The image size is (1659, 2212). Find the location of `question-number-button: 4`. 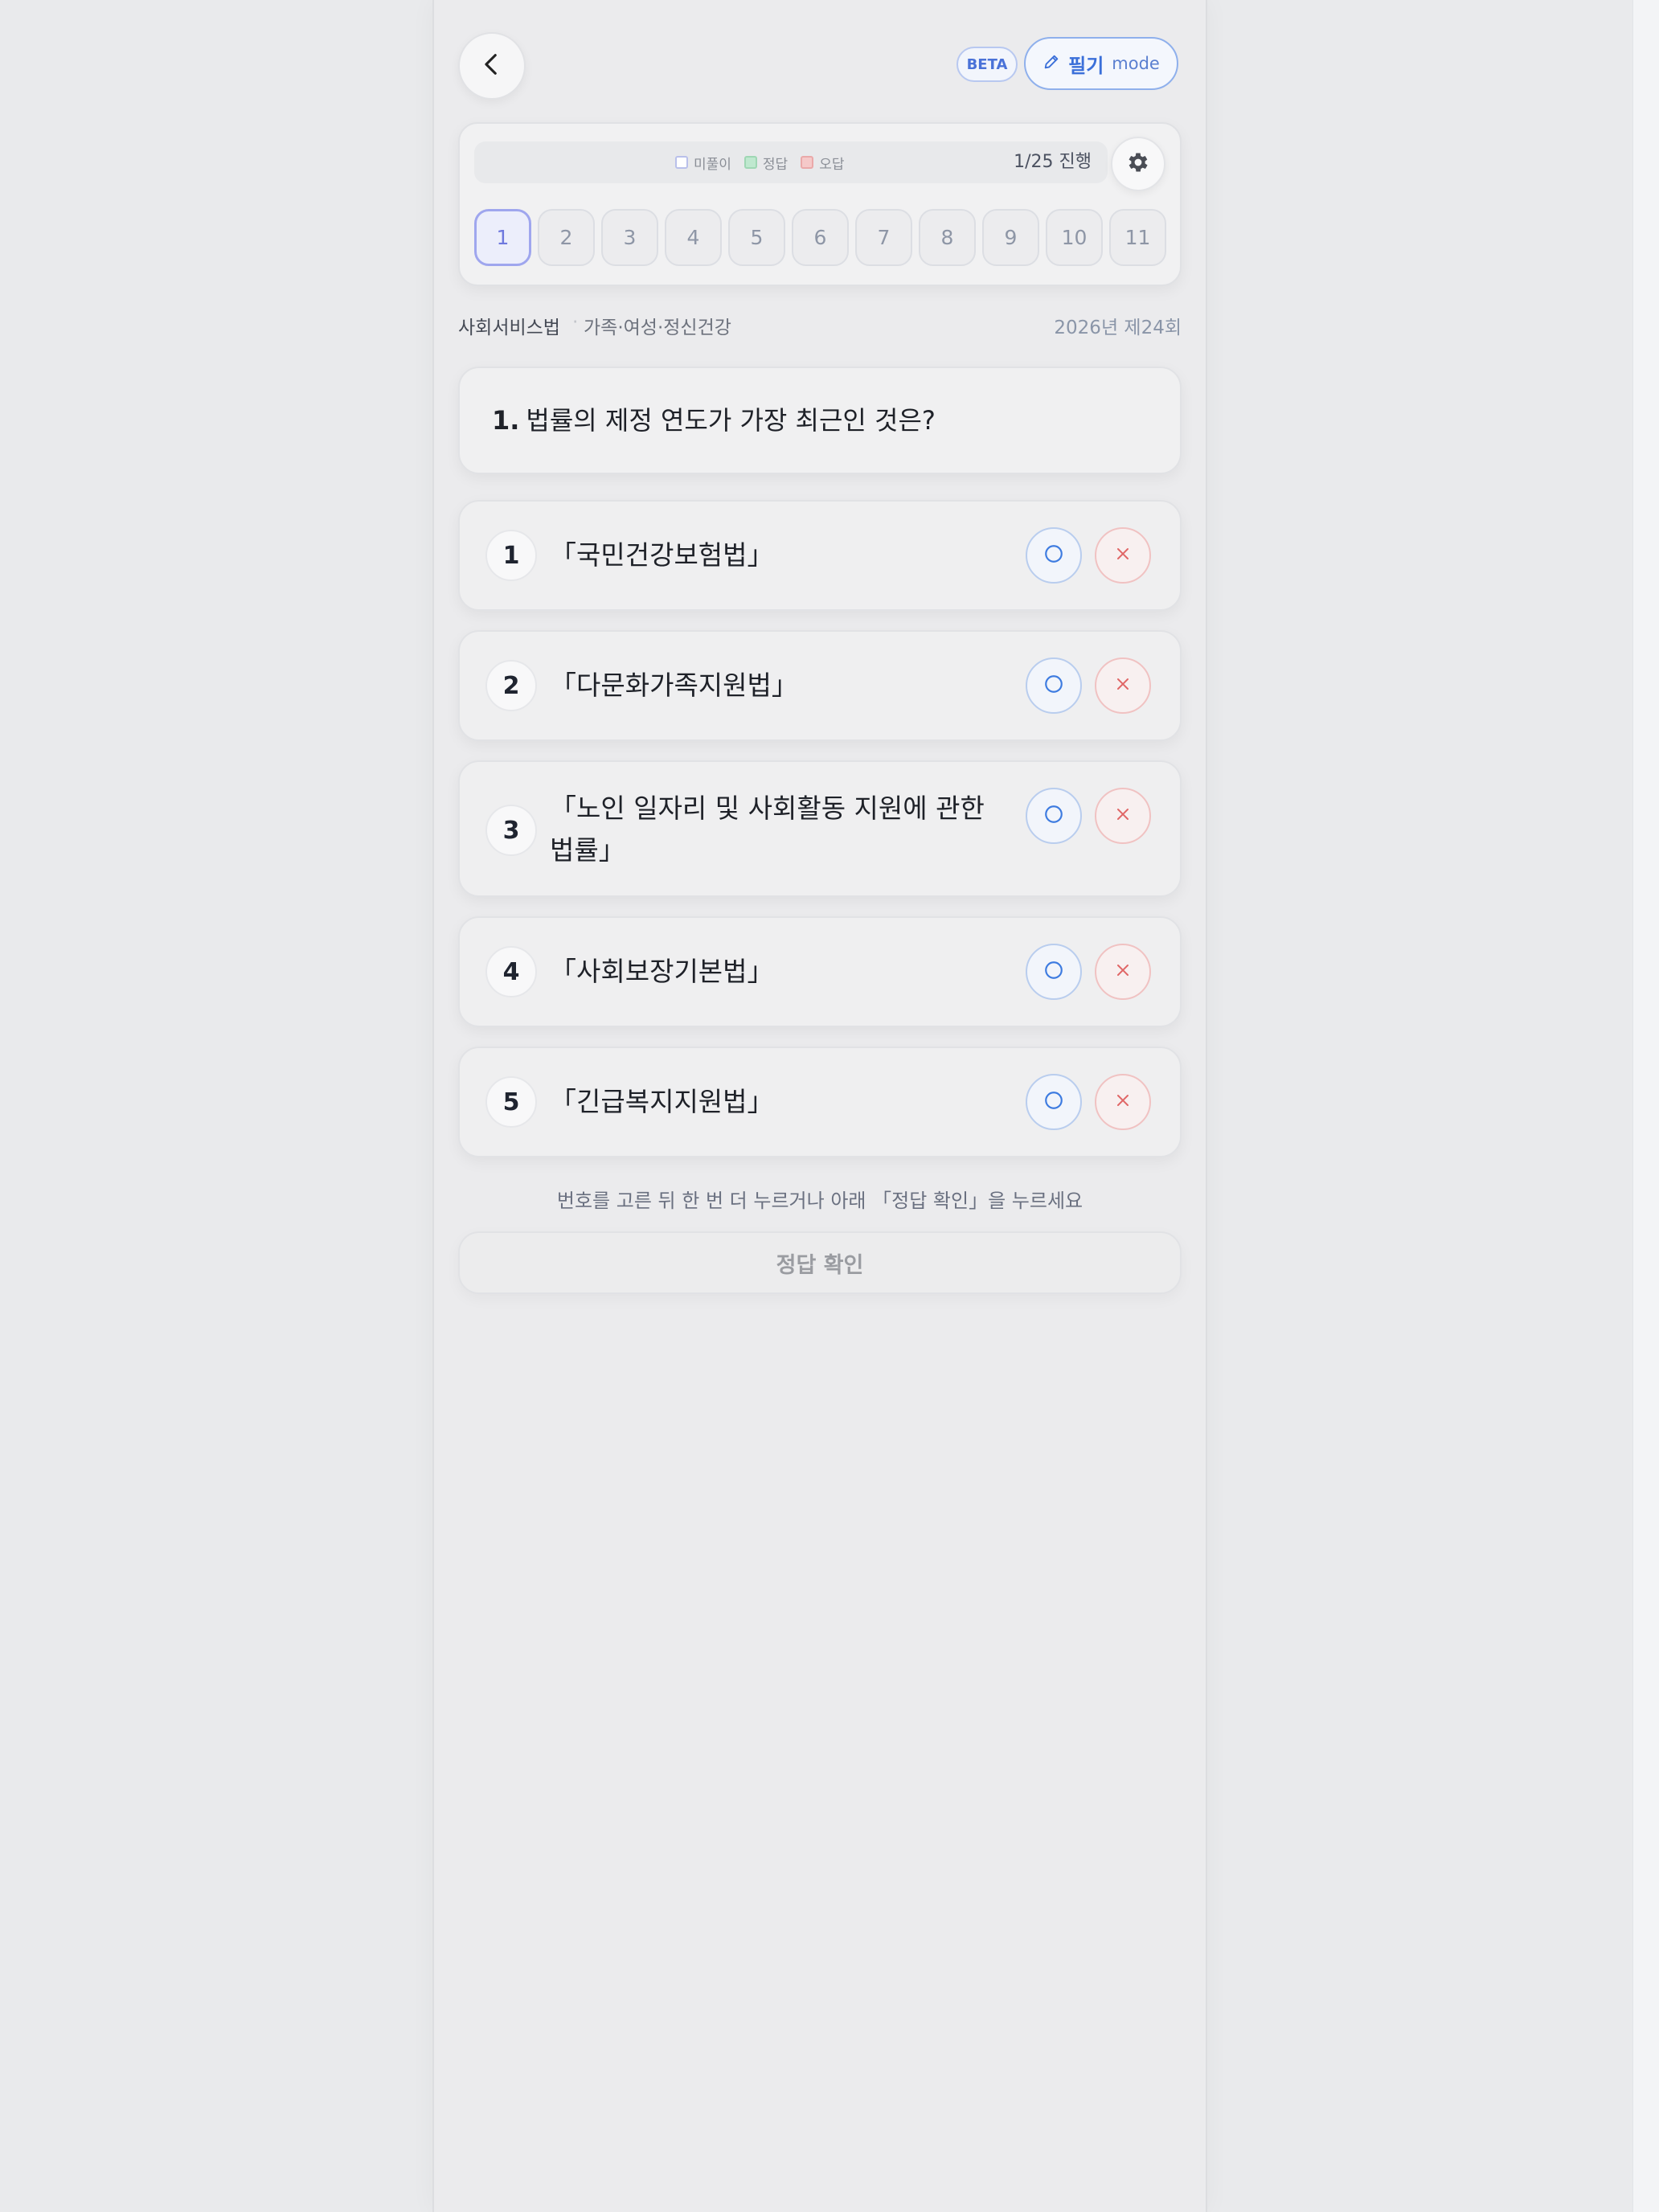

question-number-button: 4 is located at coordinates (693, 237).